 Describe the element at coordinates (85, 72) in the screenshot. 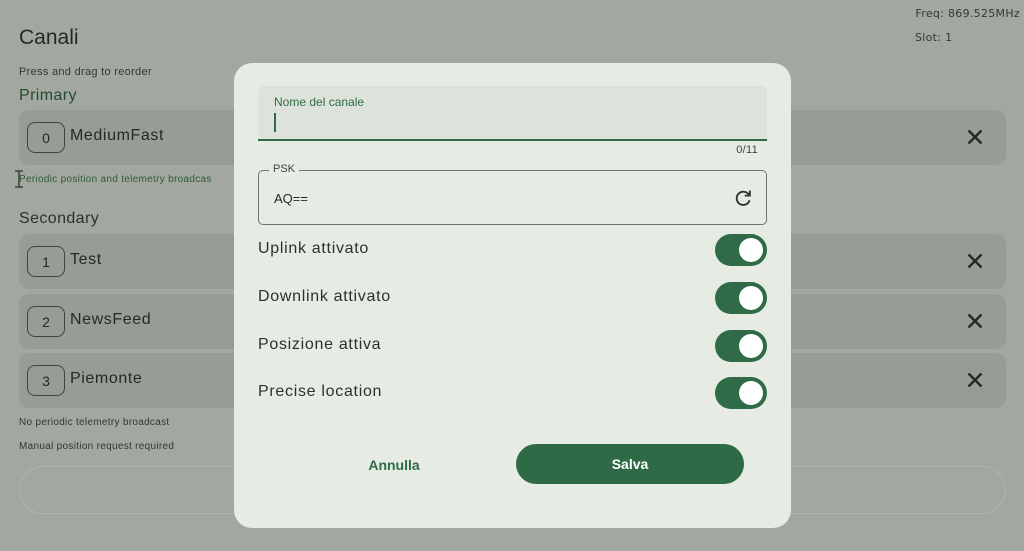

I see `reorder-hint: Press and drag to reorder` at that location.